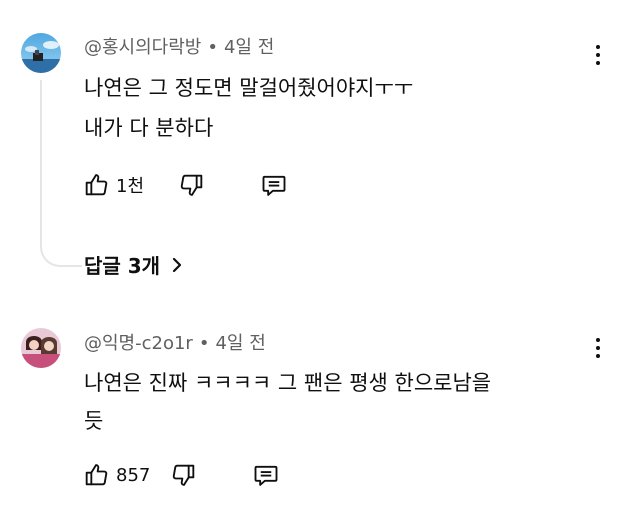 The width and height of the screenshot is (640, 512). I want to click on like-count: 857, so click(133, 475).